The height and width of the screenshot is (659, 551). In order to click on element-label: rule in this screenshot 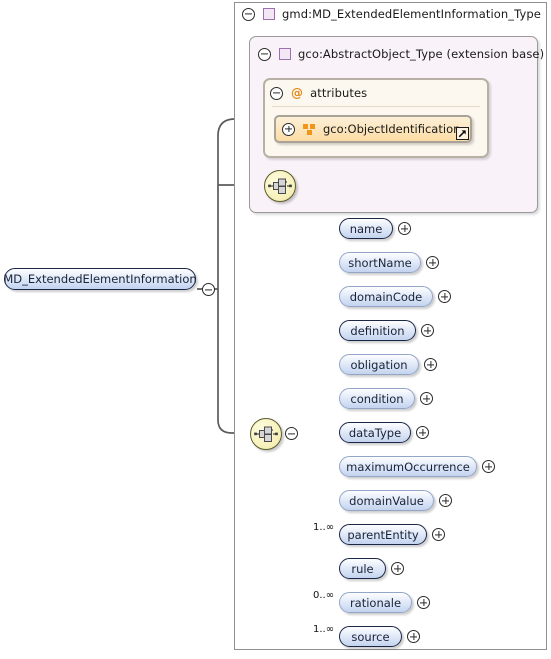, I will do `click(362, 568)`.